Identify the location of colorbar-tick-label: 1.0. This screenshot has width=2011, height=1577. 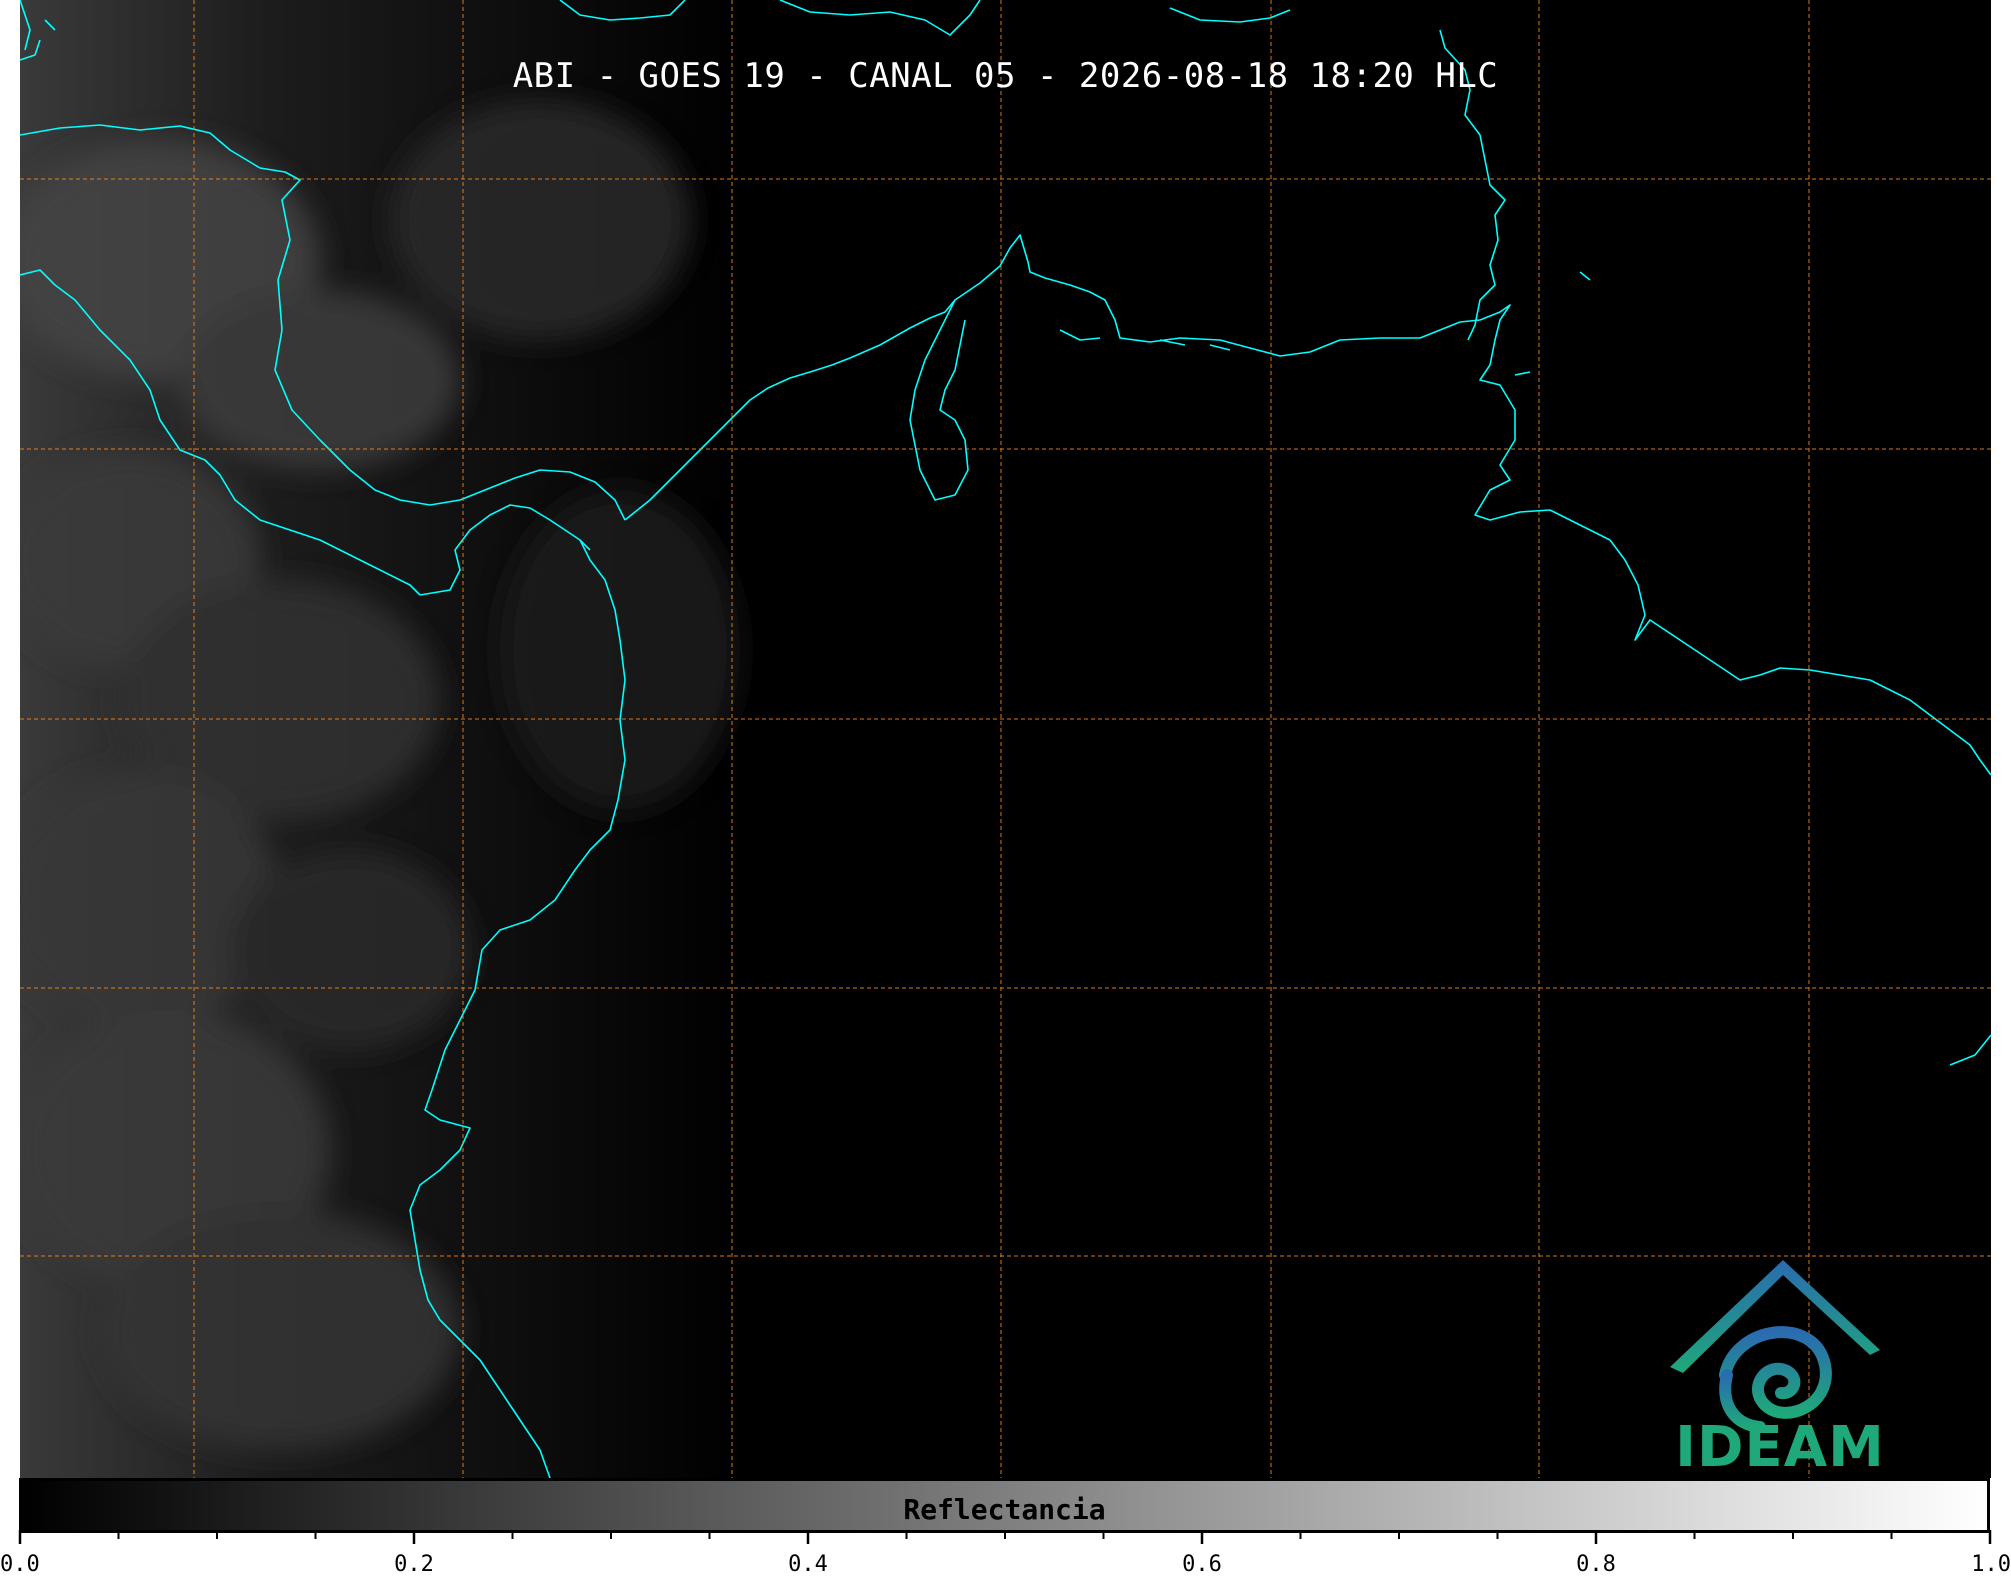
(1991, 1564).